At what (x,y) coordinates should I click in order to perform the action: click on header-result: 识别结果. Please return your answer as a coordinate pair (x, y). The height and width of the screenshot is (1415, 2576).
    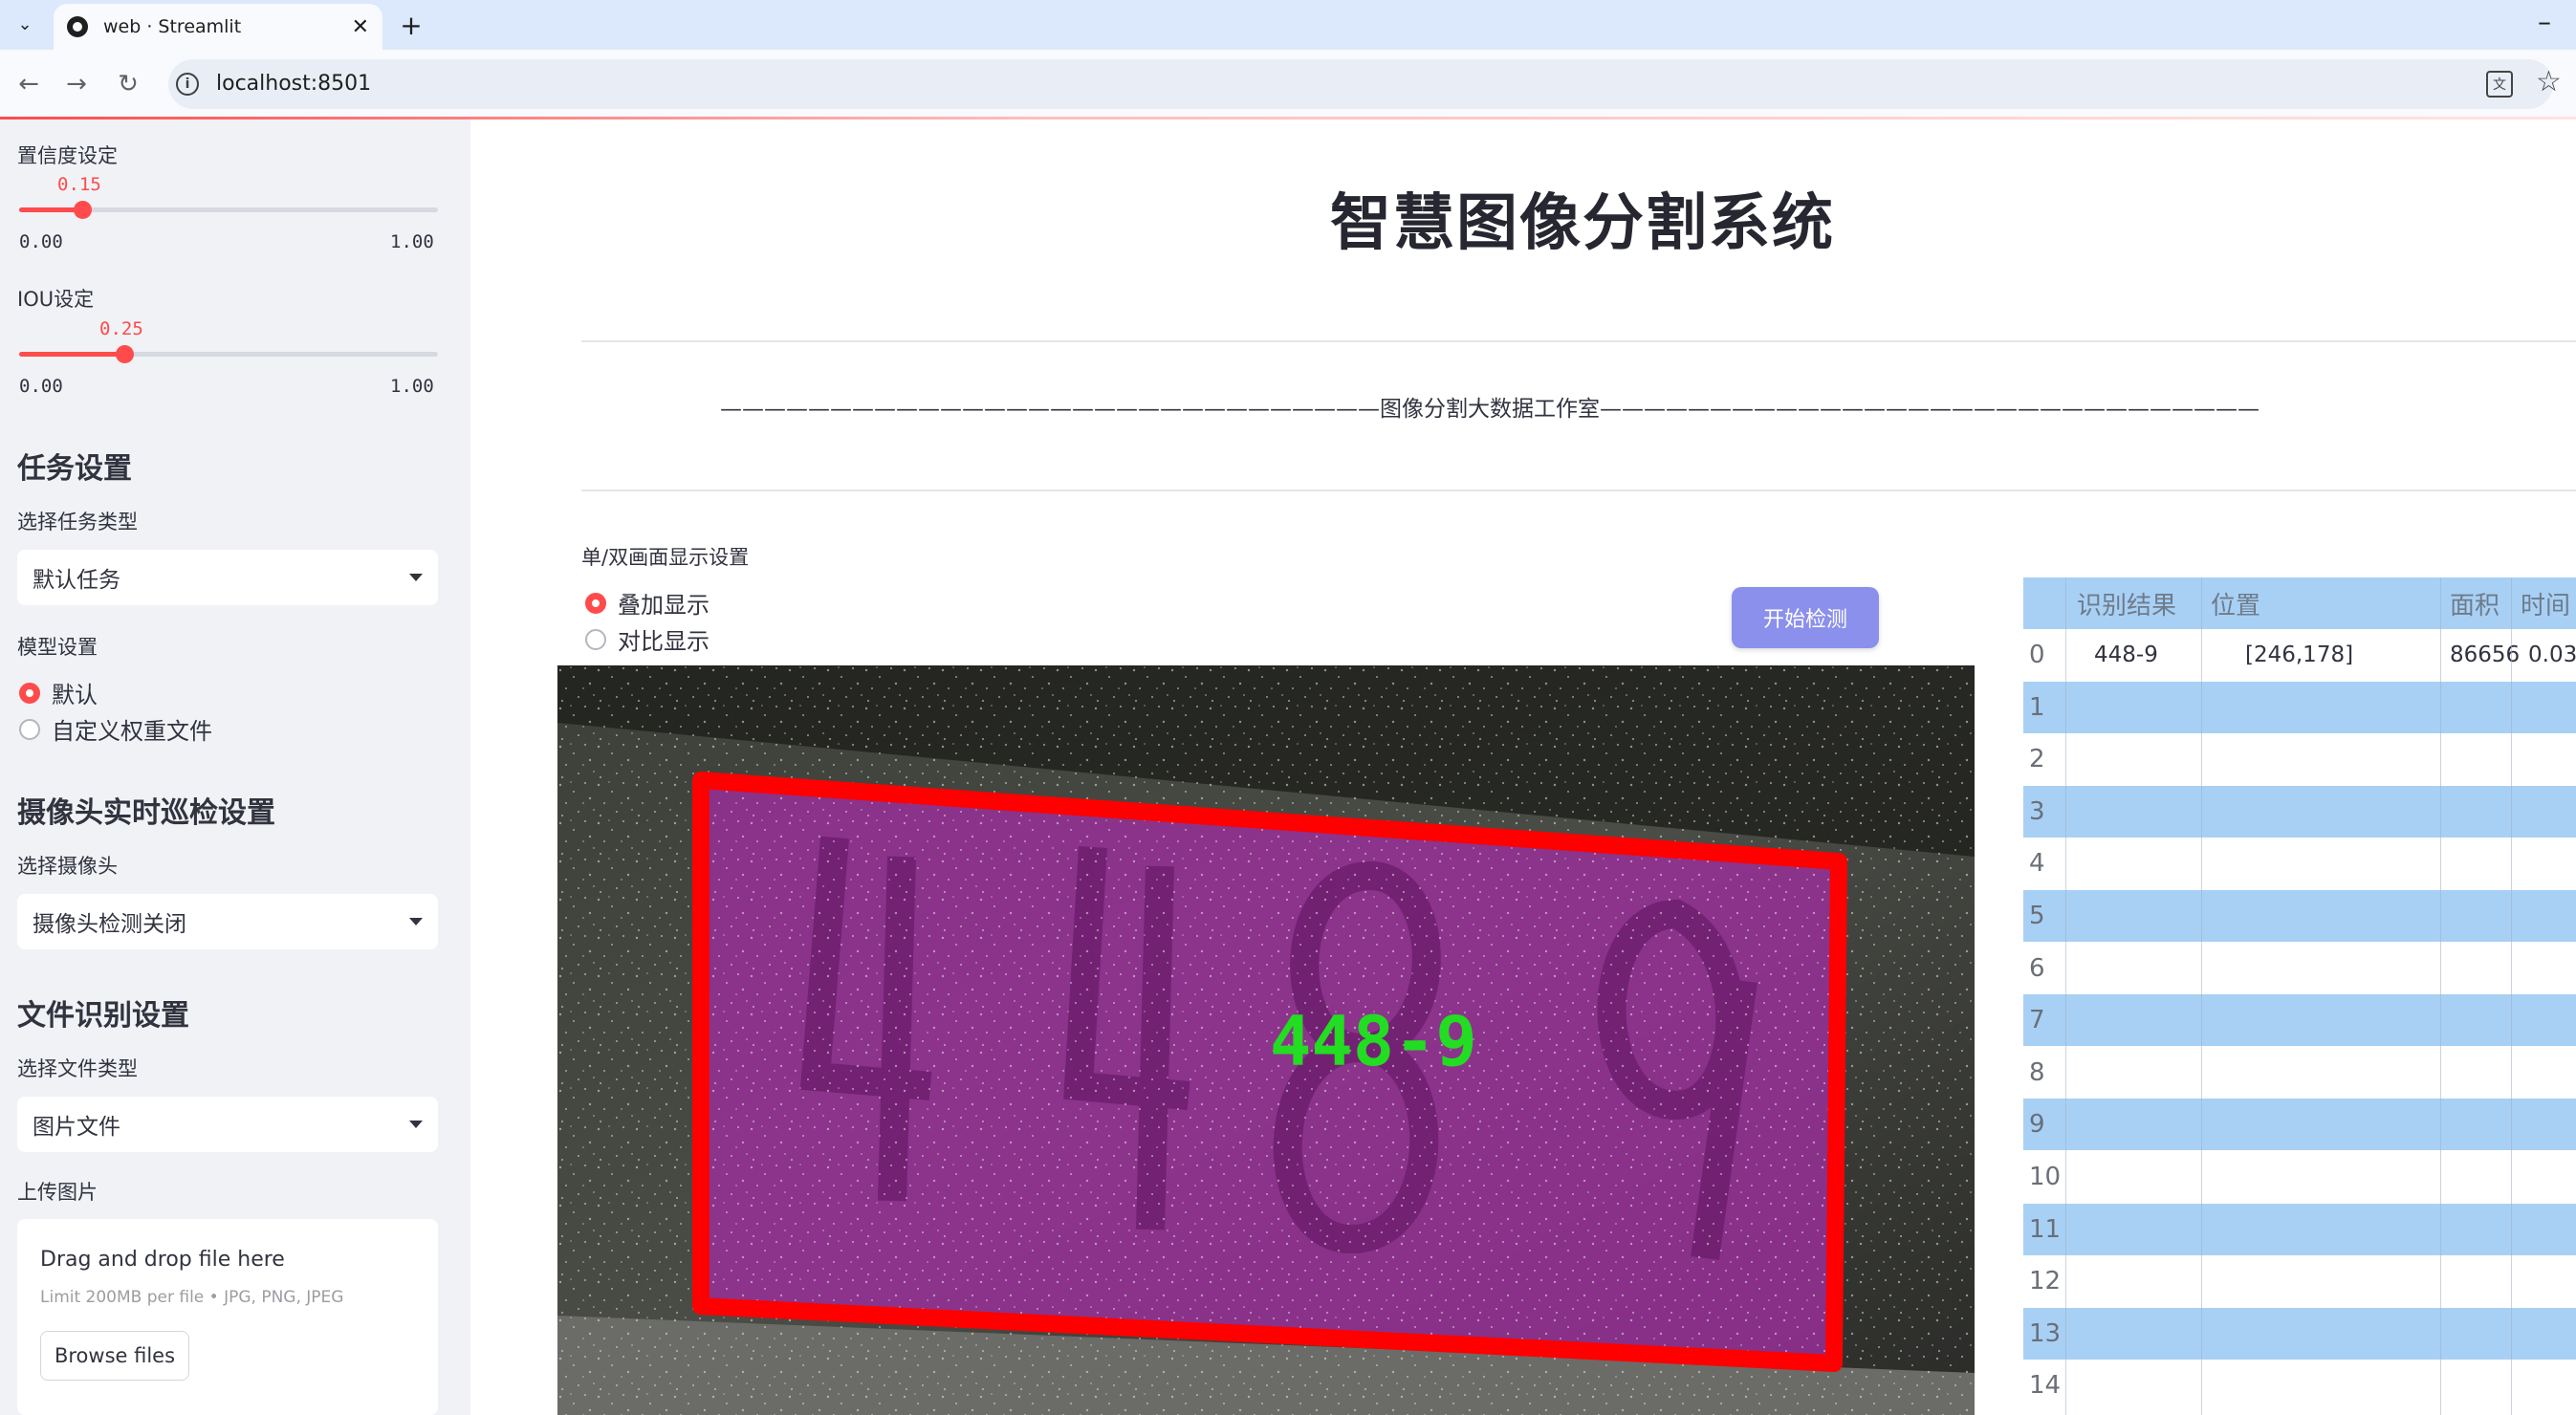
    Looking at the image, I should click on (2126, 603).